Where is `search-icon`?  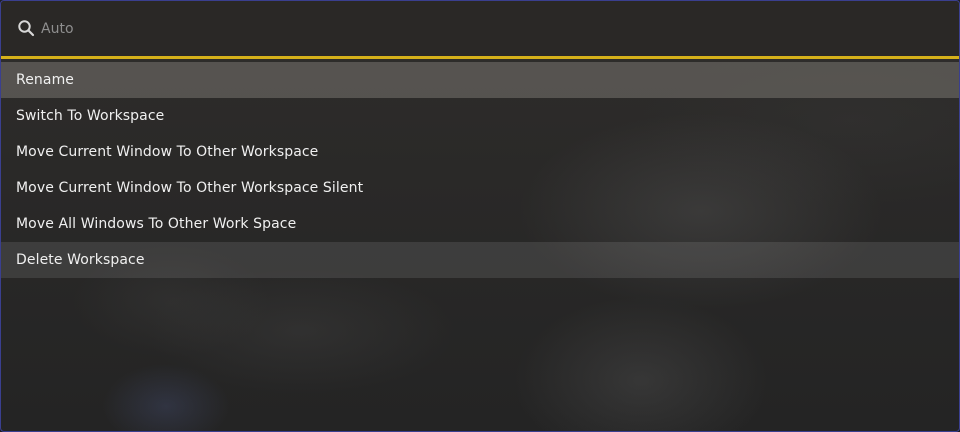 search-icon is located at coordinates (26, 28).